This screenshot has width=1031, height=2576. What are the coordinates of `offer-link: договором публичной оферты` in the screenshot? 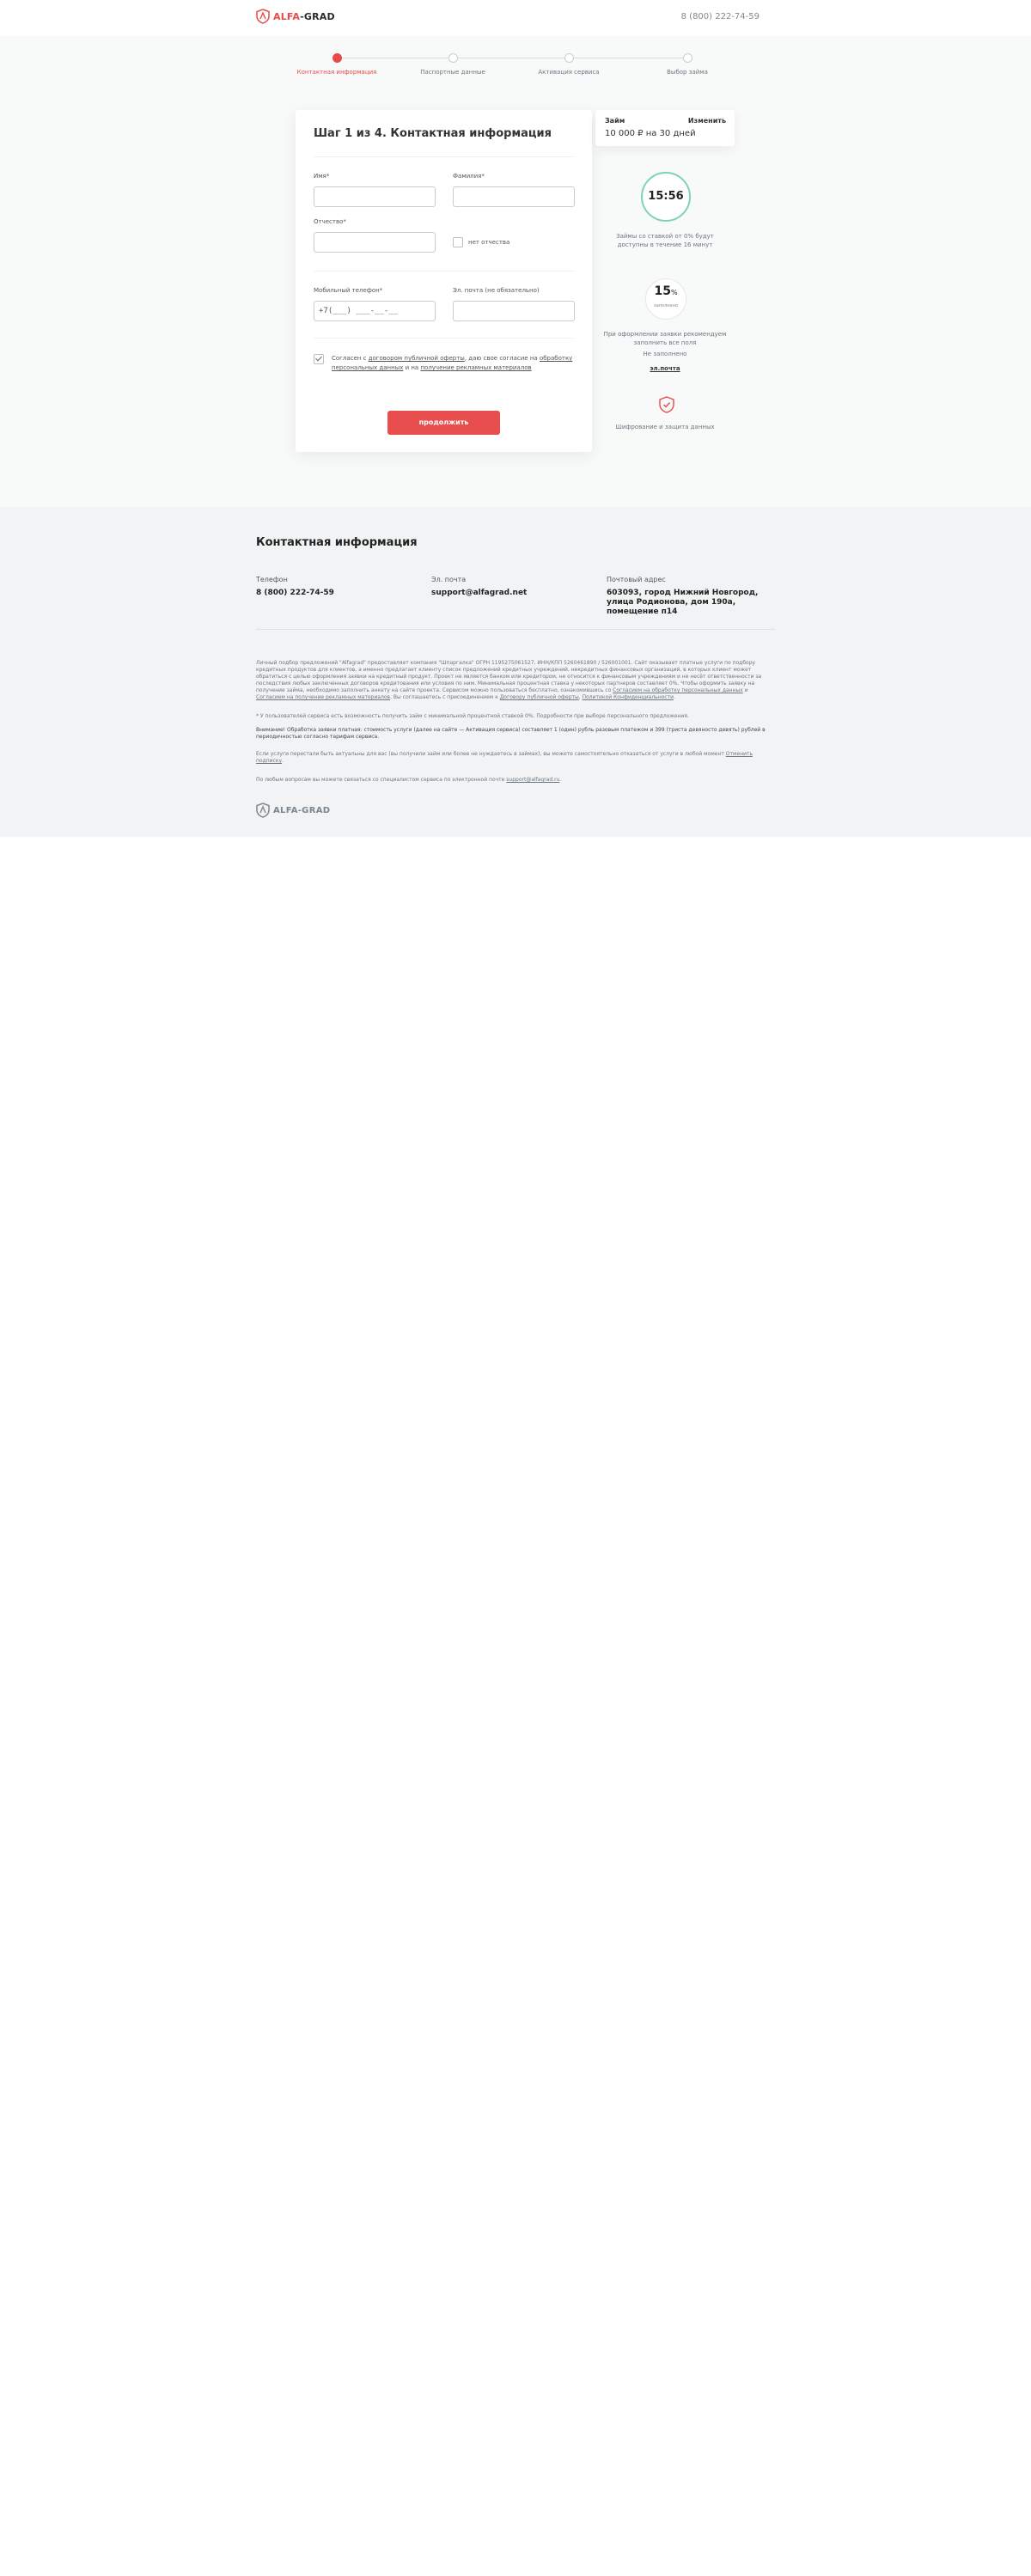 It's located at (417, 358).